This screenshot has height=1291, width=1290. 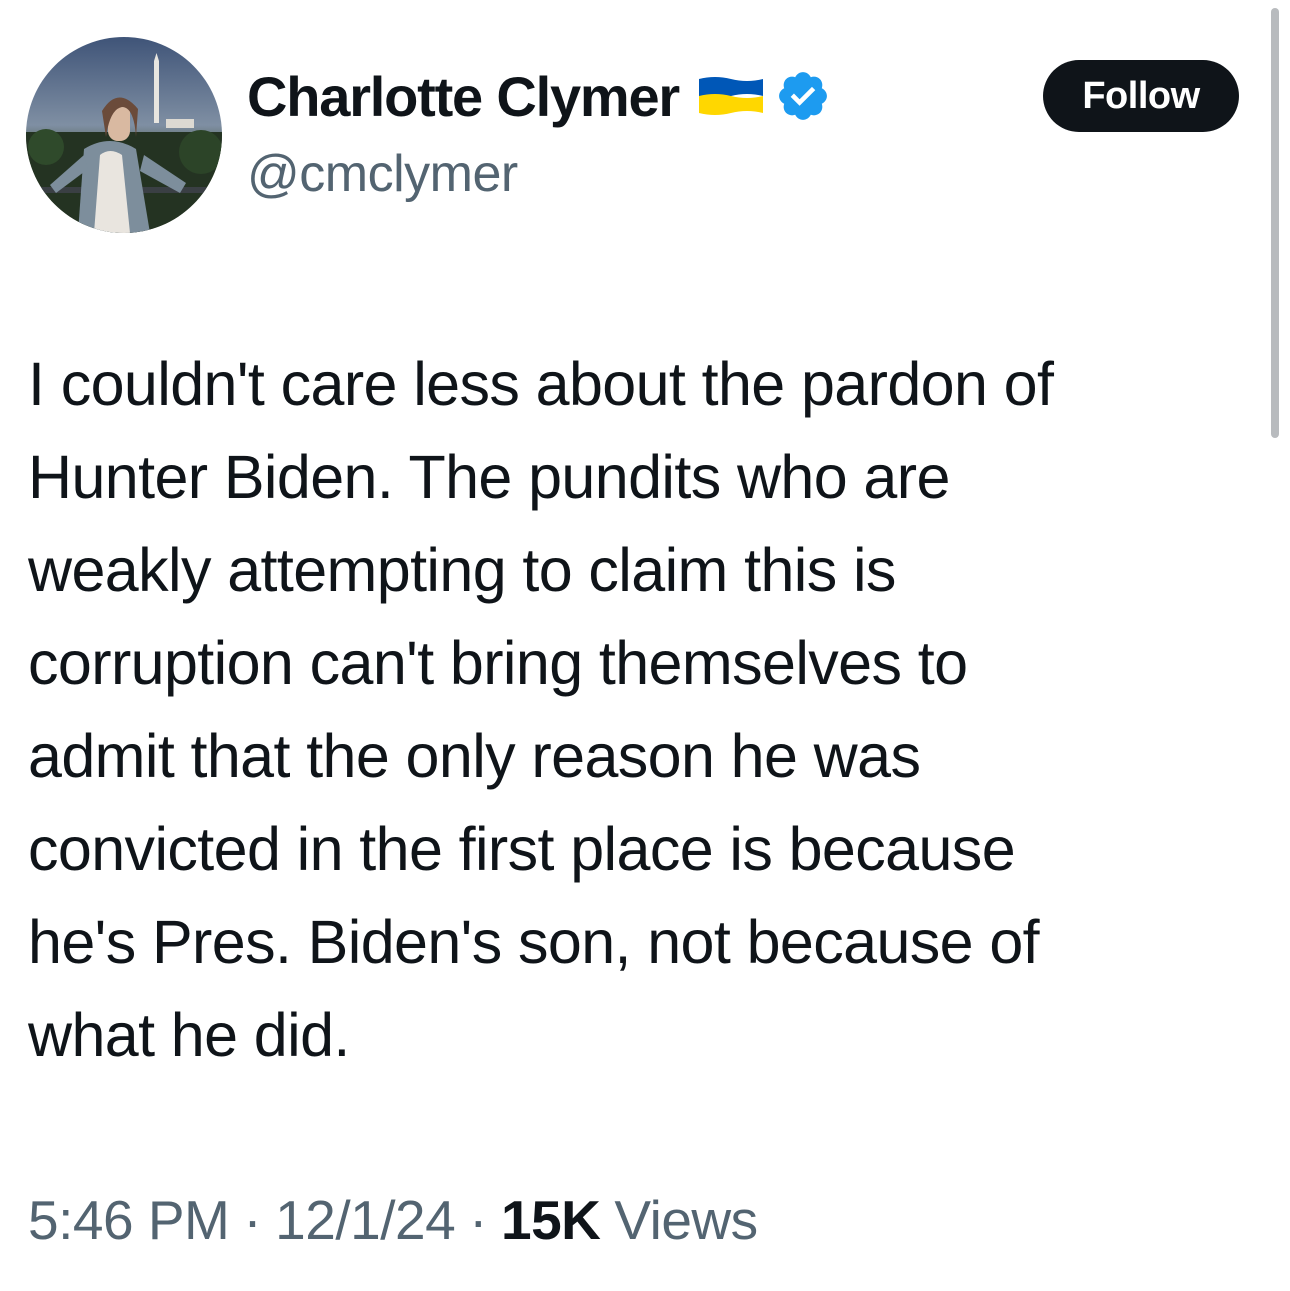 I want to click on author-display-name: Charlotte Clymer, so click(x=463, y=96).